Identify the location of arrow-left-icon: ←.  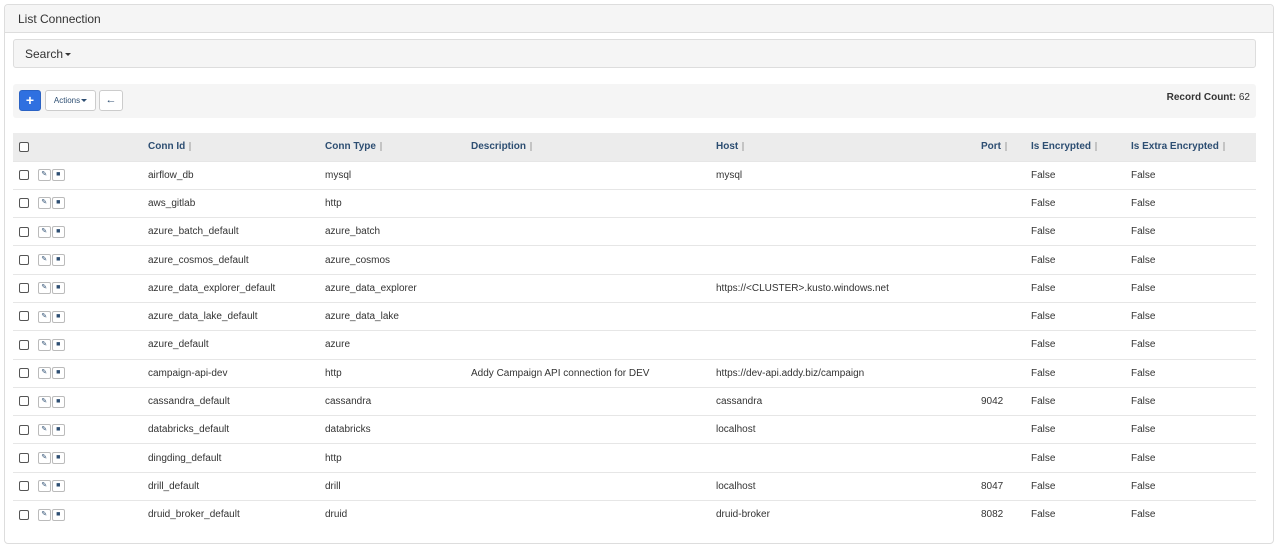
(111, 100).